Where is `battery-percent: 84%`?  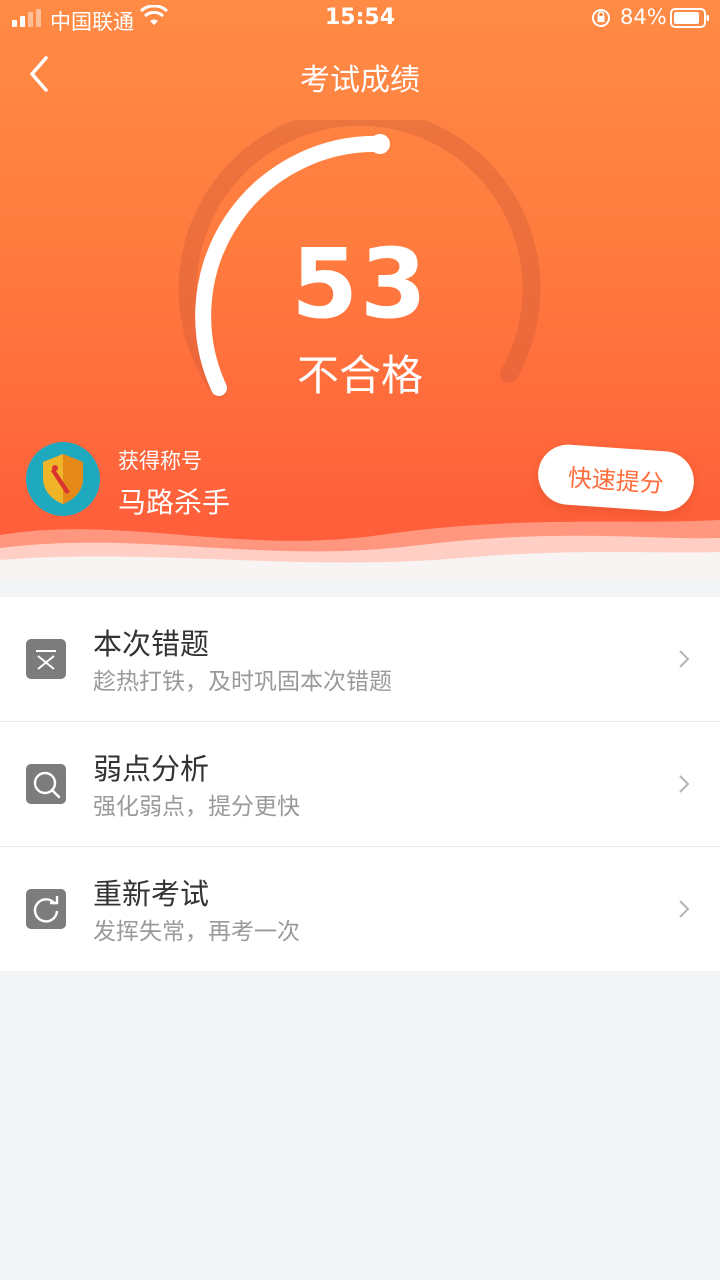 battery-percent: 84% is located at coordinates (643, 17).